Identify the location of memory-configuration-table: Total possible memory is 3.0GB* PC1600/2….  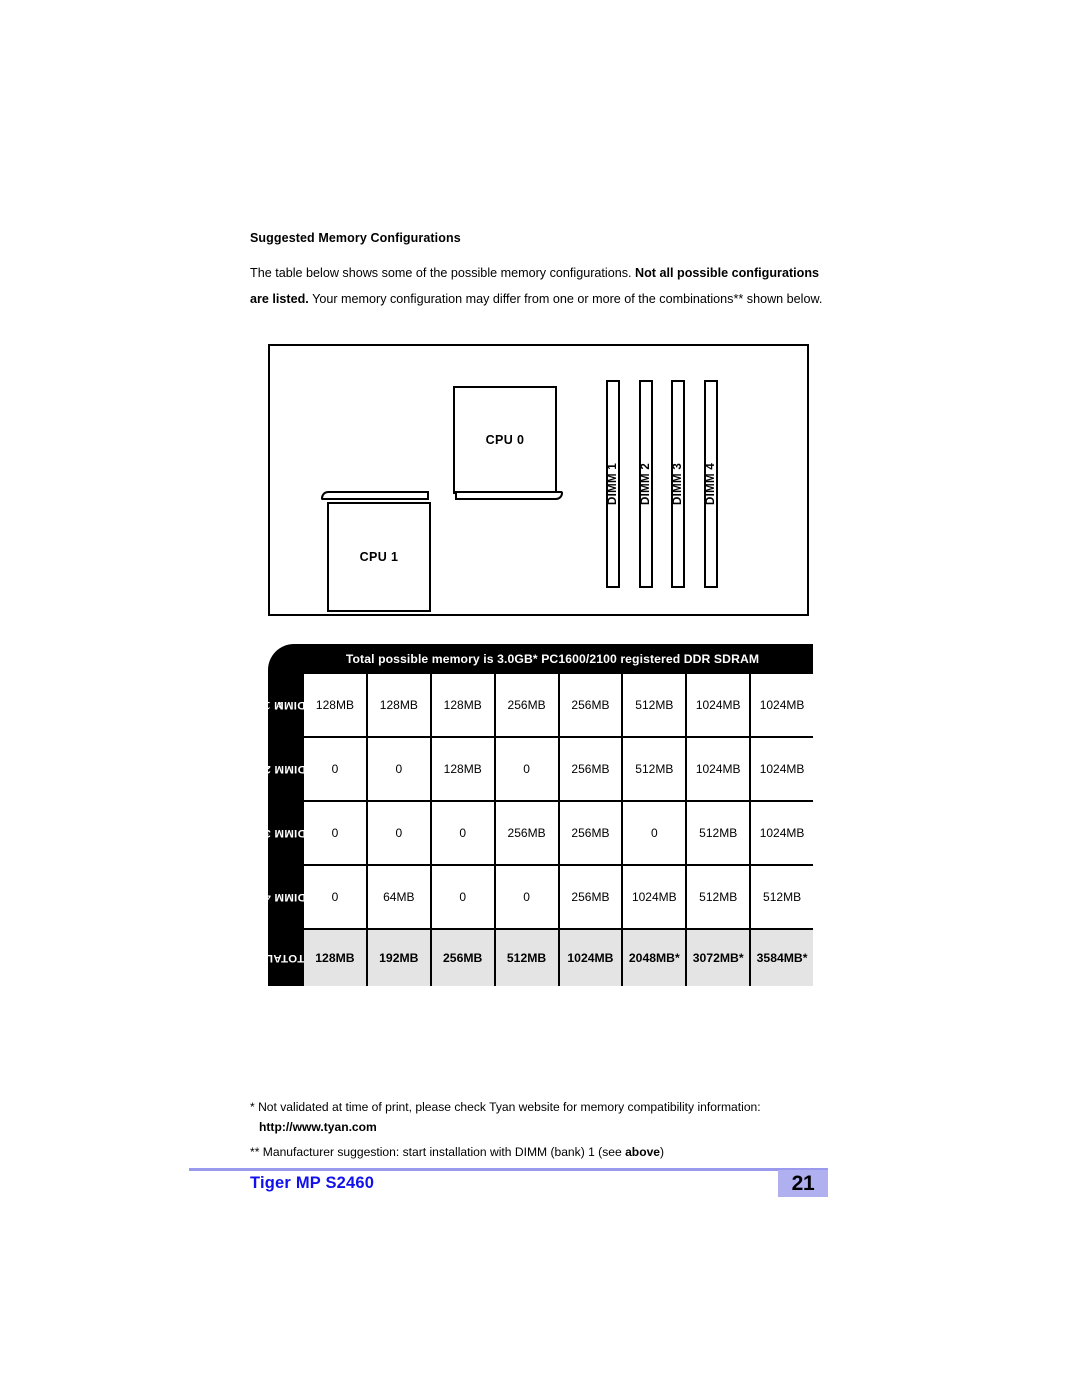
(538, 815).